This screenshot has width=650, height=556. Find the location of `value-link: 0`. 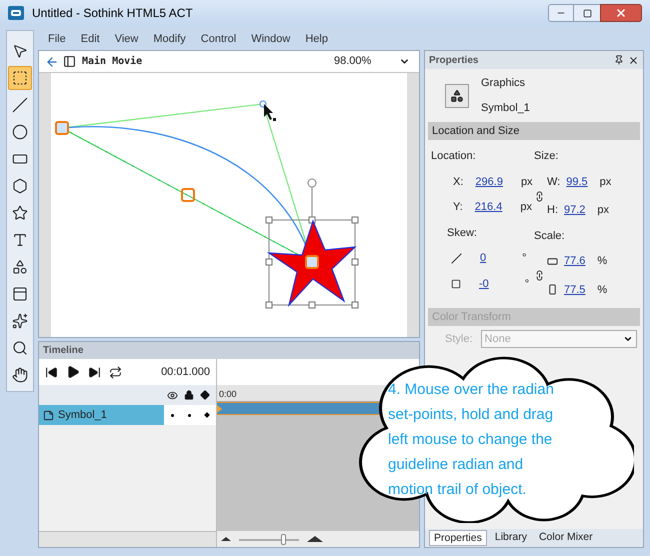

value-link: 0 is located at coordinates (483, 258).